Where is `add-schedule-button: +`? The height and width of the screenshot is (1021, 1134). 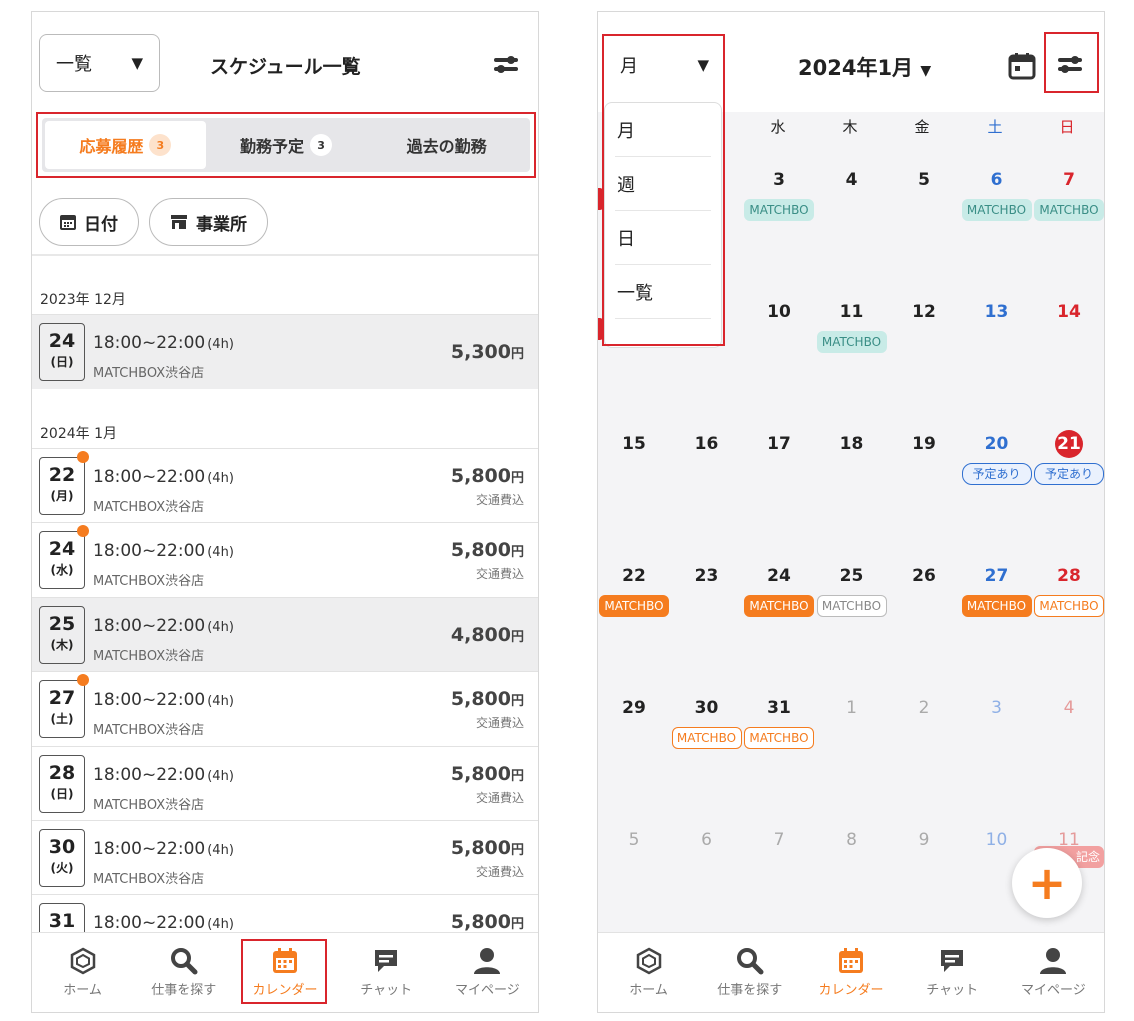
add-schedule-button: + is located at coordinates (1047, 883).